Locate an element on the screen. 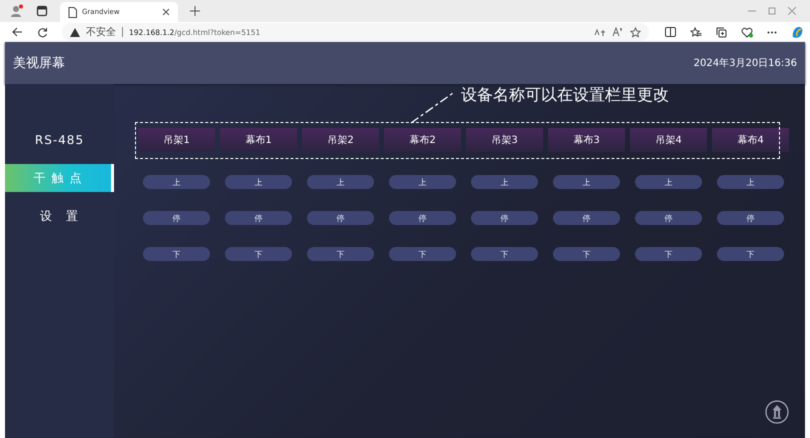  annotation-text: 设备名称可以在设置栏里更改 is located at coordinates (565, 95).